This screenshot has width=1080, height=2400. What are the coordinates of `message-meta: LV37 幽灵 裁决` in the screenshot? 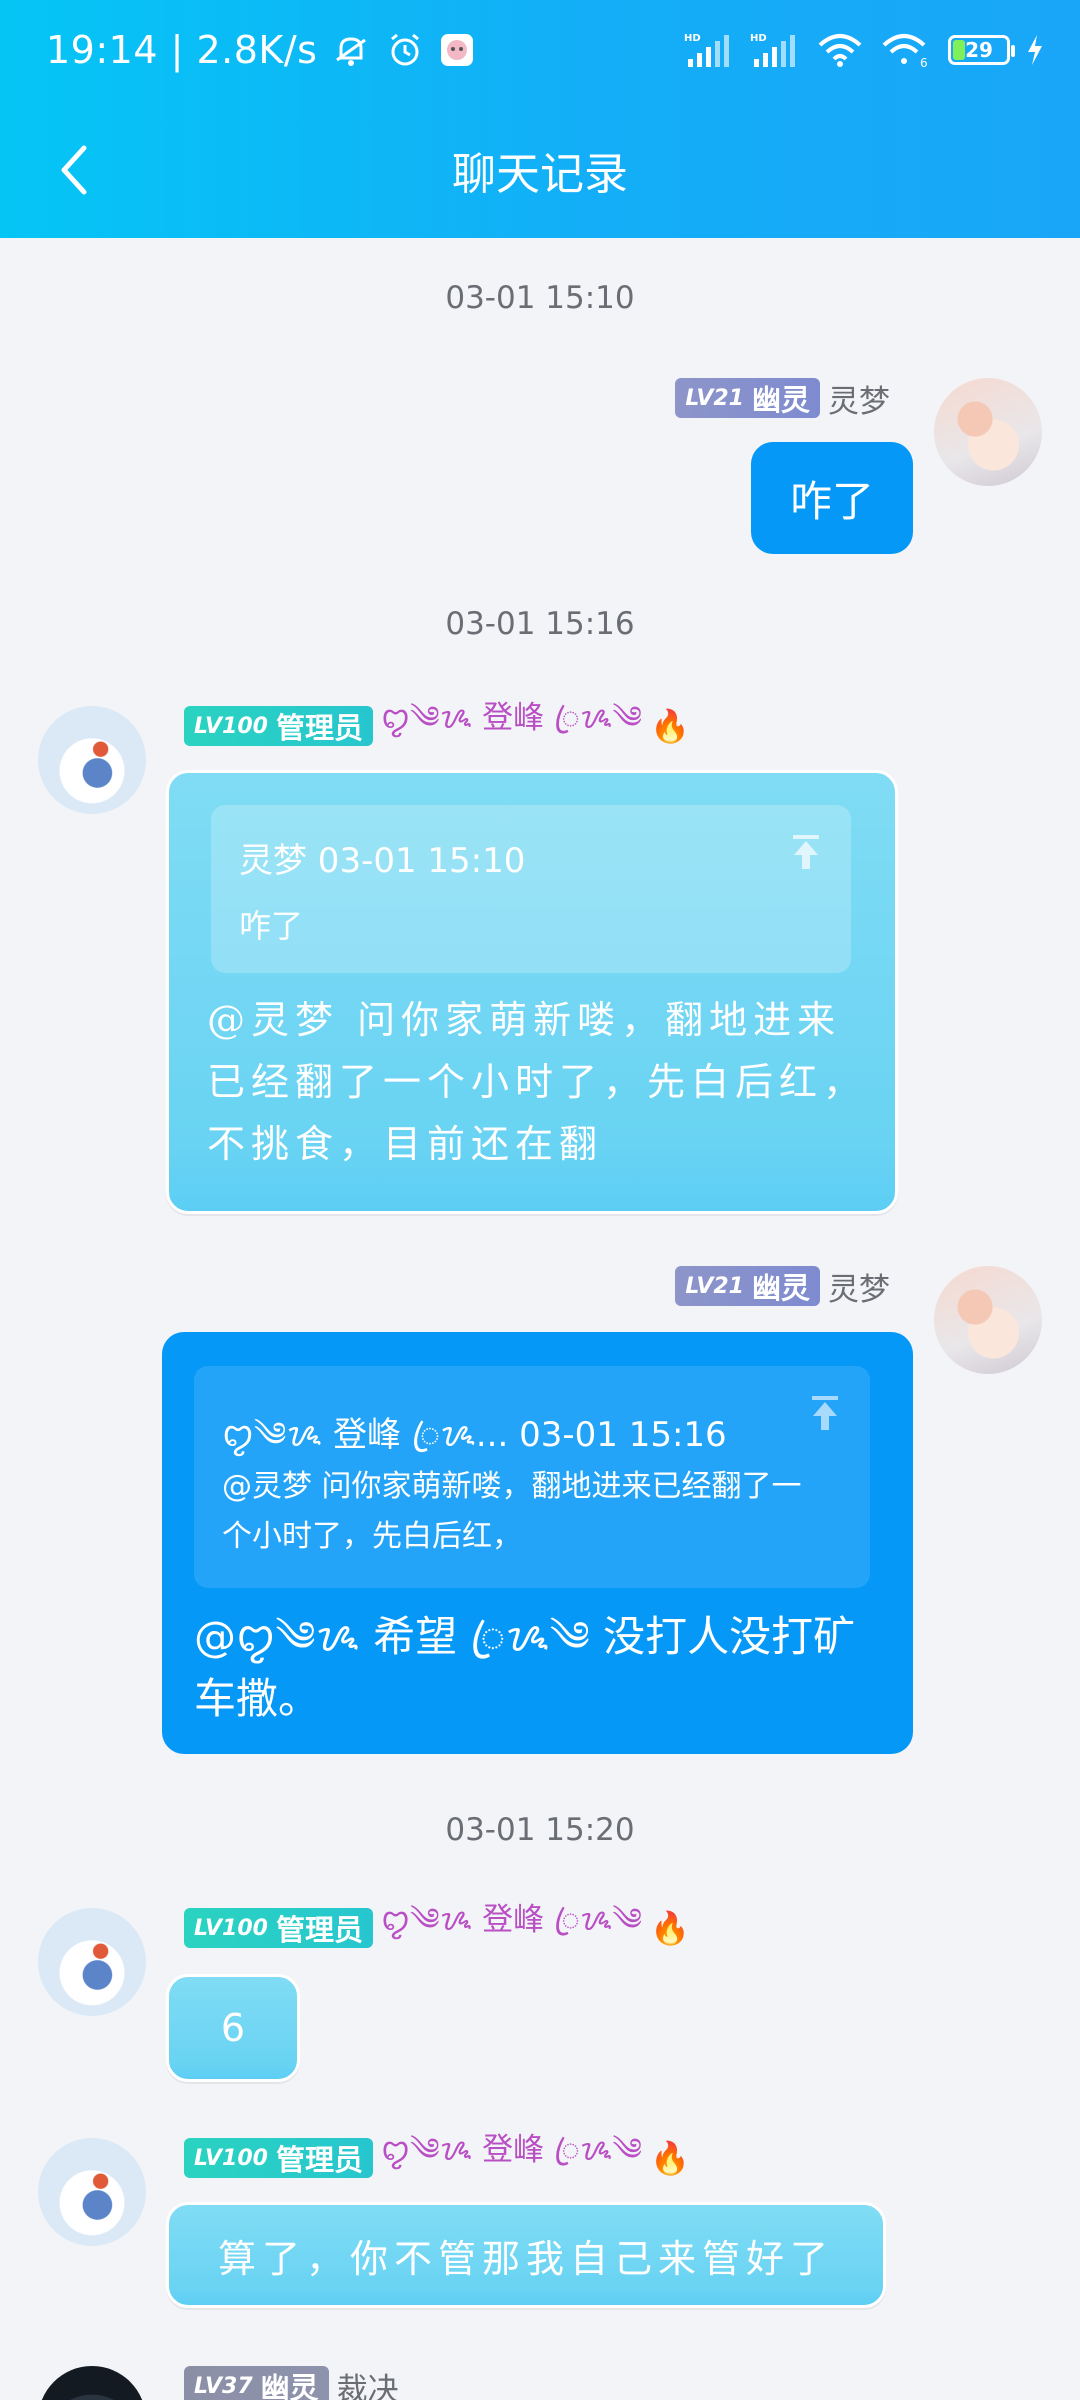 It's located at (291, 2382).